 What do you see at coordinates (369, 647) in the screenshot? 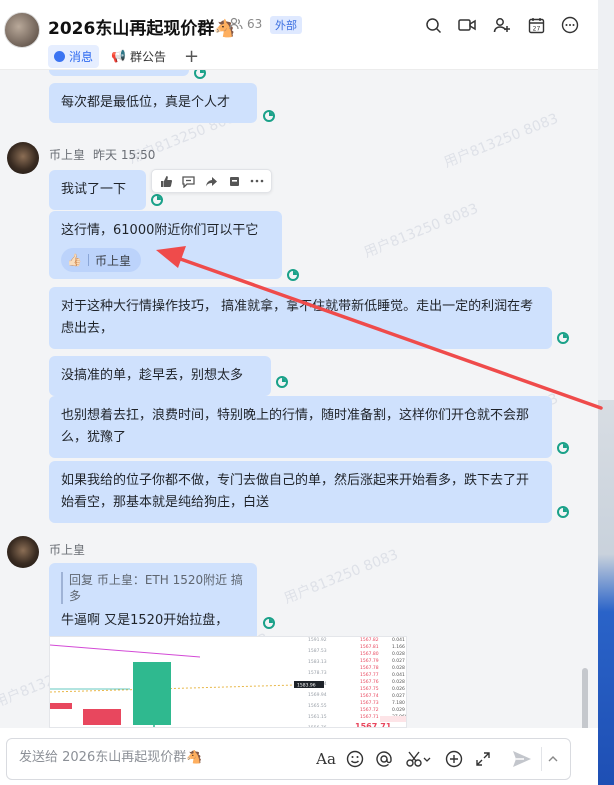
I see `ask-price: 1567.81` at bounding box center [369, 647].